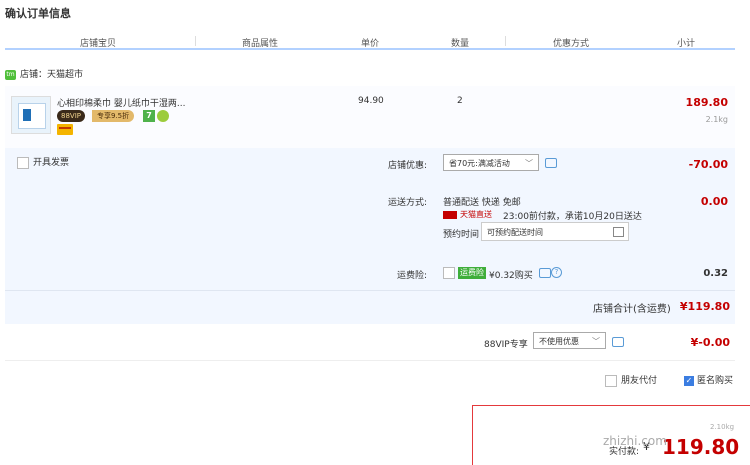  Describe the element at coordinates (163, 116) in the screenshot. I see `insurance-badge-icon` at that location.